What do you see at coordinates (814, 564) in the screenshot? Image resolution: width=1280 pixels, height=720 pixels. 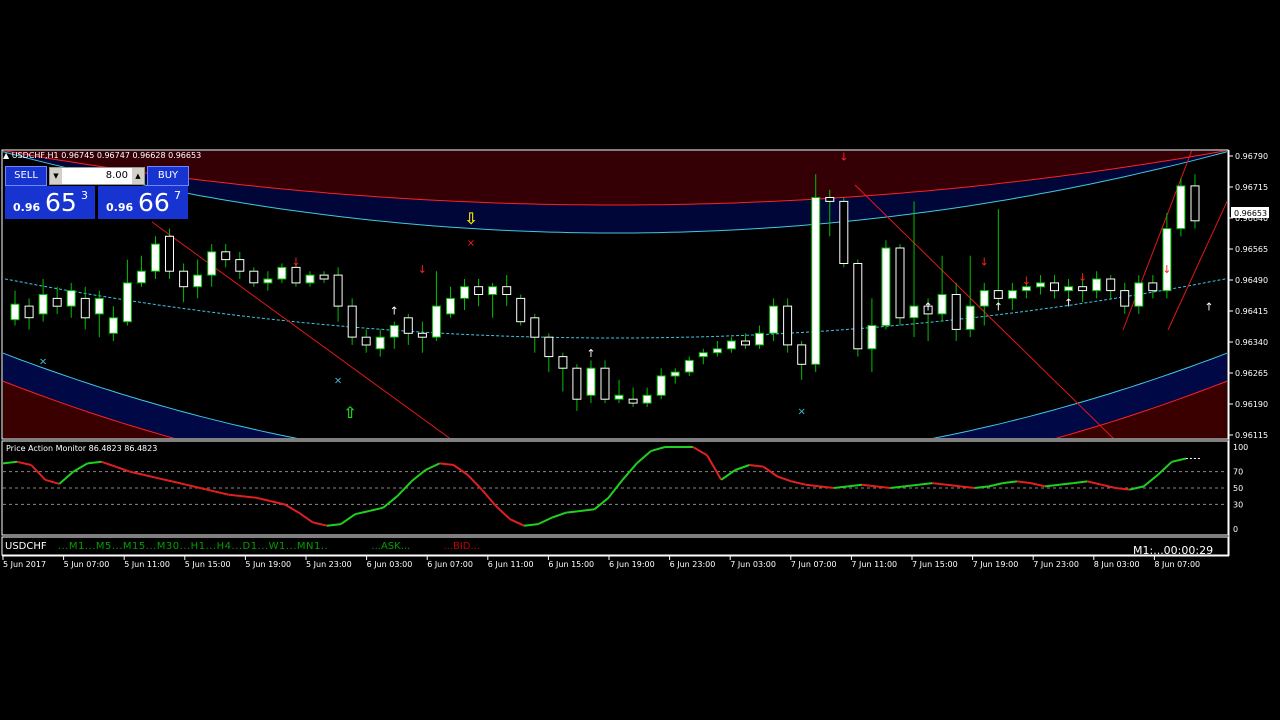 I see `time-tick-label: 7 Jun 07:00` at bounding box center [814, 564].